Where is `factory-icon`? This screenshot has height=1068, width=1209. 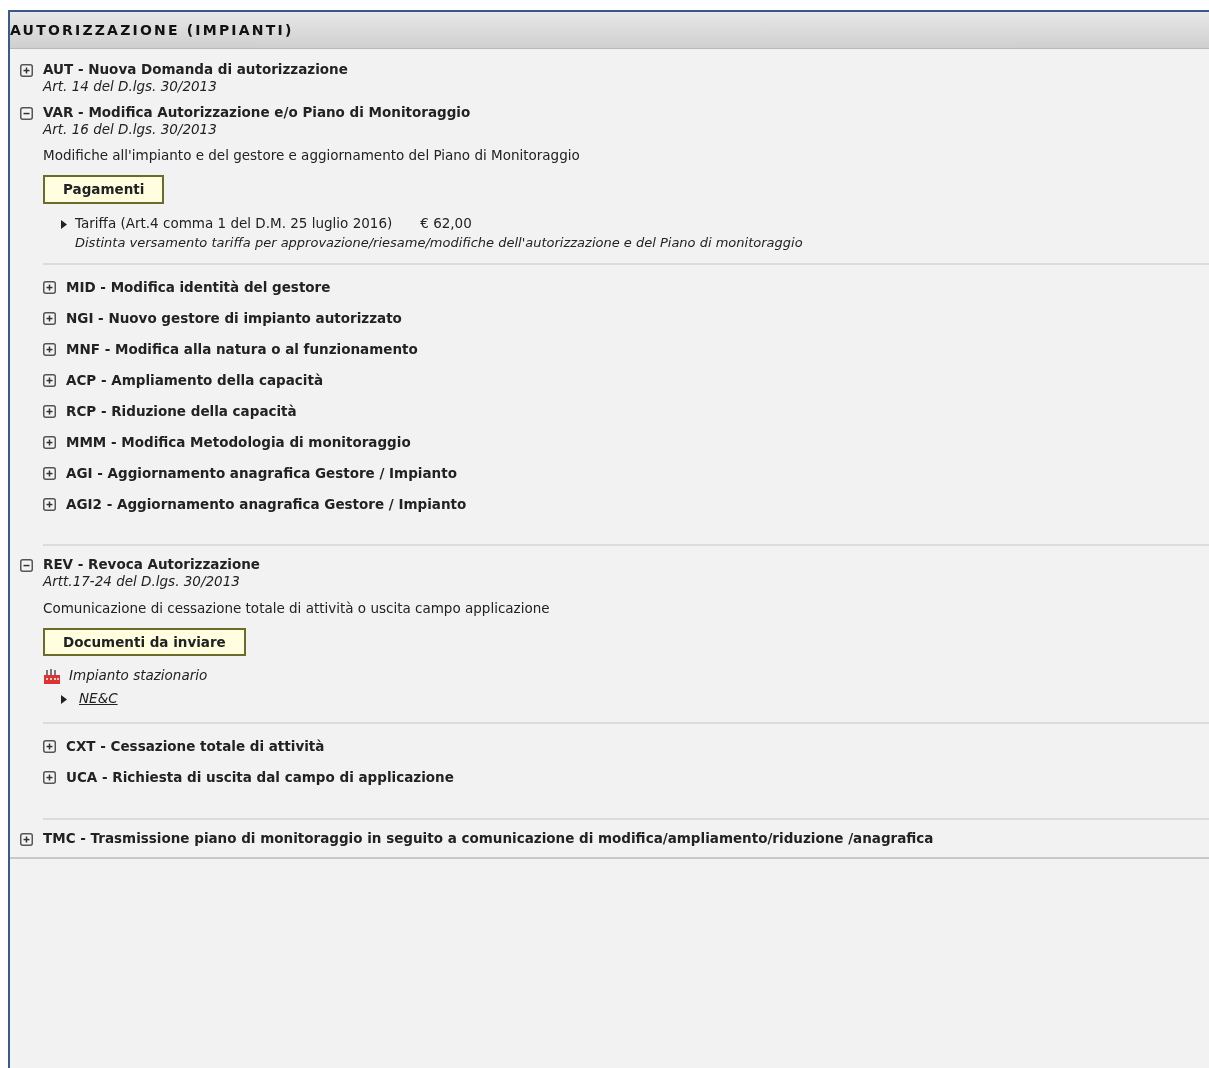 factory-icon is located at coordinates (52, 676).